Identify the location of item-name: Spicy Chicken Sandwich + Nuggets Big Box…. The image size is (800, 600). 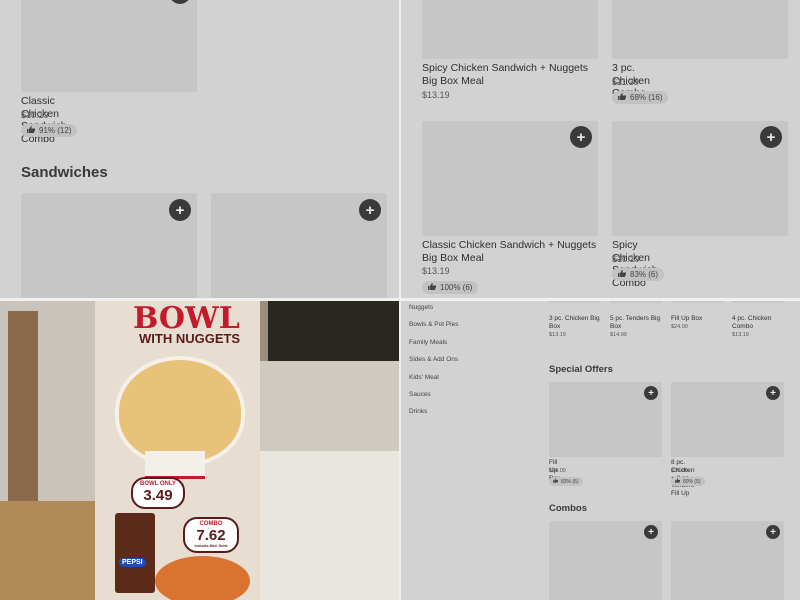
(505, 74).